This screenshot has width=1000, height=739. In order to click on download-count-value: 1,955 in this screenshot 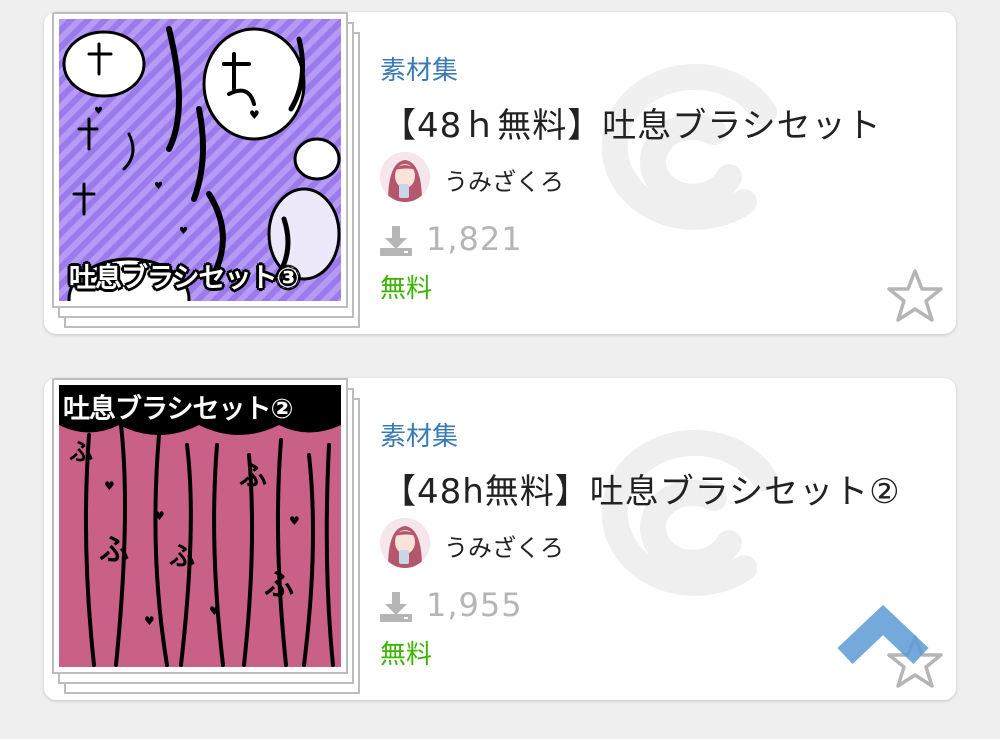, I will do `click(474, 605)`.